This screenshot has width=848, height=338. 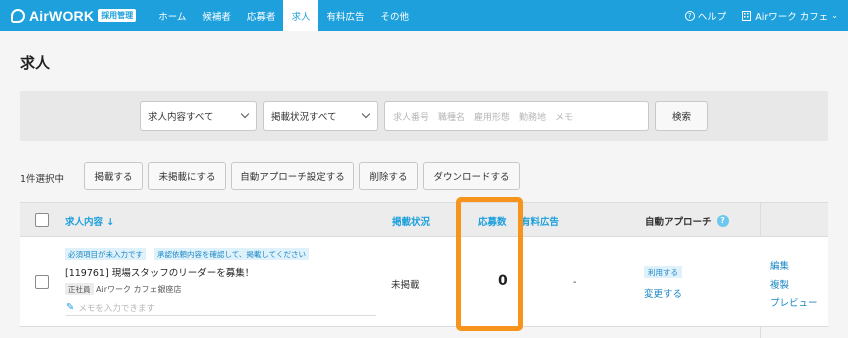 What do you see at coordinates (575, 282) in the screenshot?
I see `paid-ad-value: -` at bounding box center [575, 282].